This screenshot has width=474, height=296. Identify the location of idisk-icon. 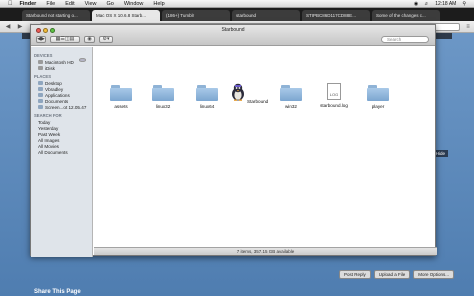
(40, 68).